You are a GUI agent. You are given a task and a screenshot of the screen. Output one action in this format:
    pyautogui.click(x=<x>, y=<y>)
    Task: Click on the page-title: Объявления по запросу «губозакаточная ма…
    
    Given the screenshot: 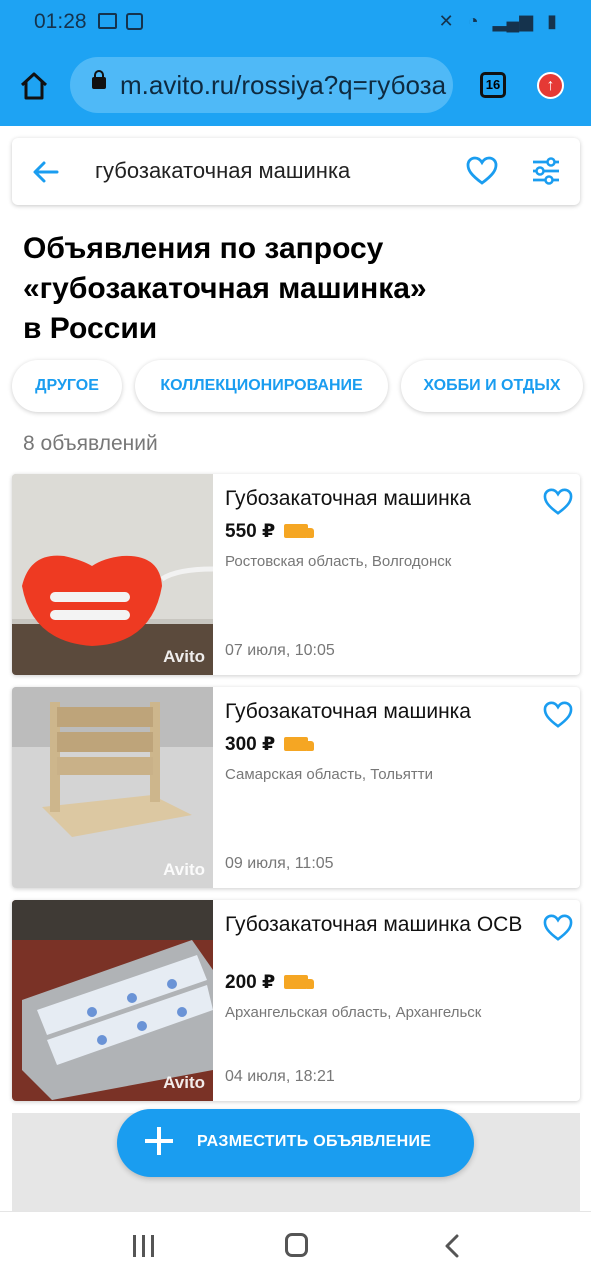 What is the action you would take?
    pyautogui.click(x=293, y=289)
    